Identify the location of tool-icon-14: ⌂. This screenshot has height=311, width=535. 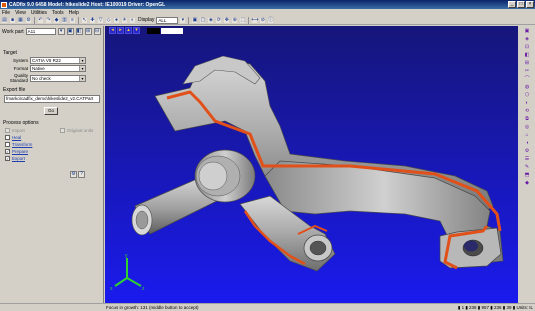
(527, 135).